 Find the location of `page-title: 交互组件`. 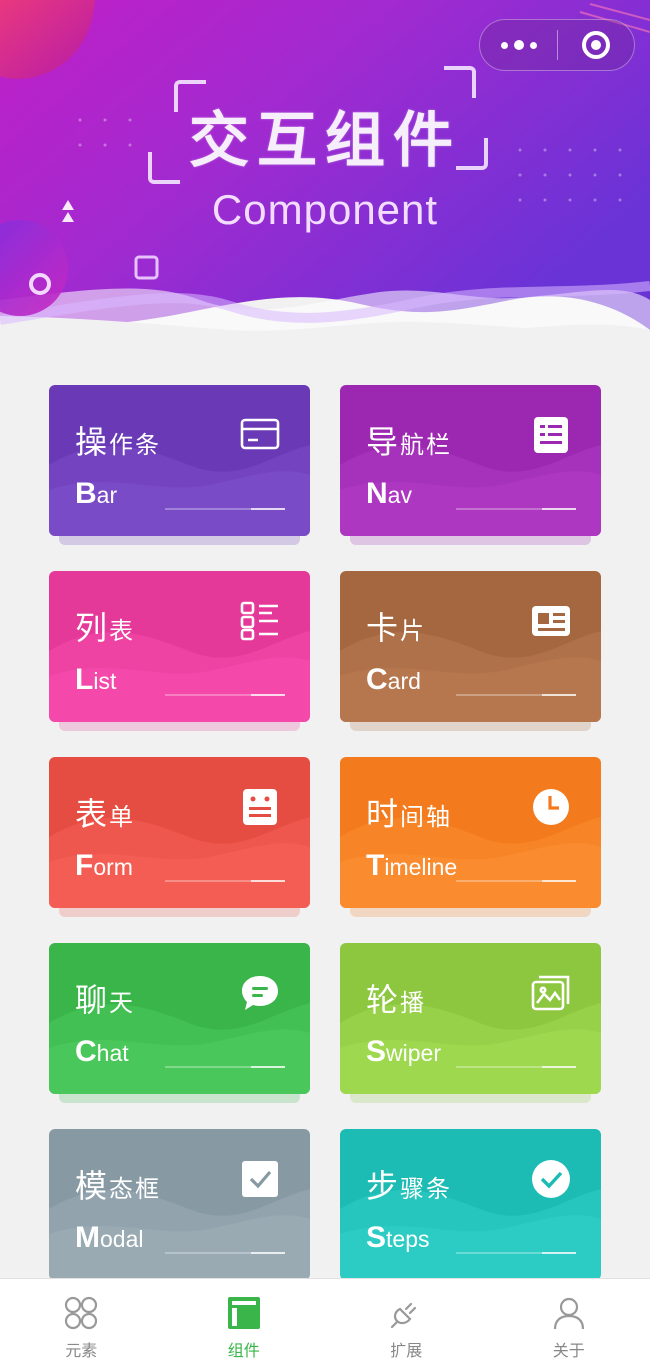

page-title: 交互组件 is located at coordinates (325, 141).